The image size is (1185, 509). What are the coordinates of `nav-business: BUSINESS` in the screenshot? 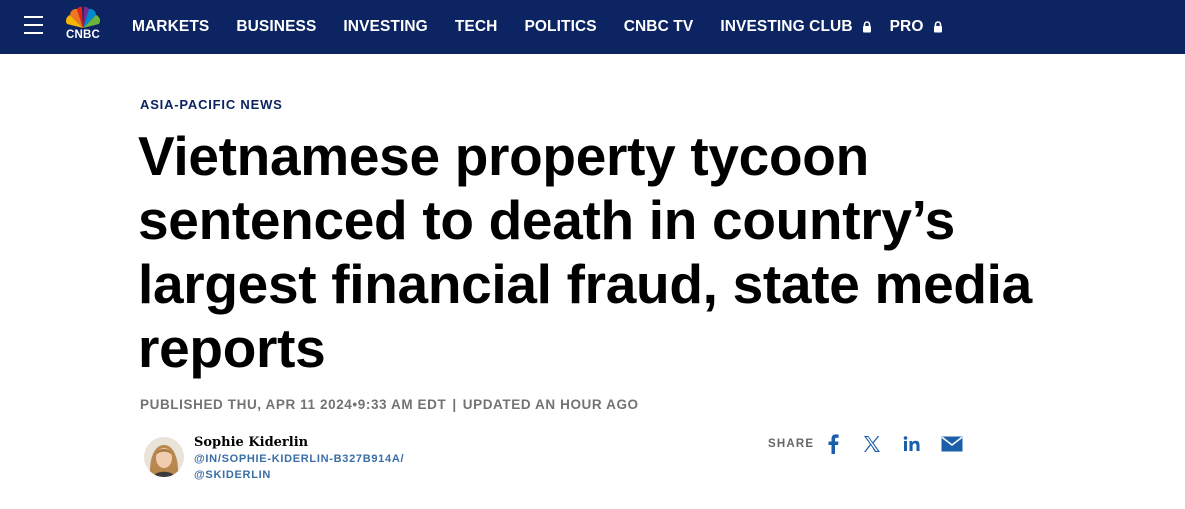 It's located at (276, 27).